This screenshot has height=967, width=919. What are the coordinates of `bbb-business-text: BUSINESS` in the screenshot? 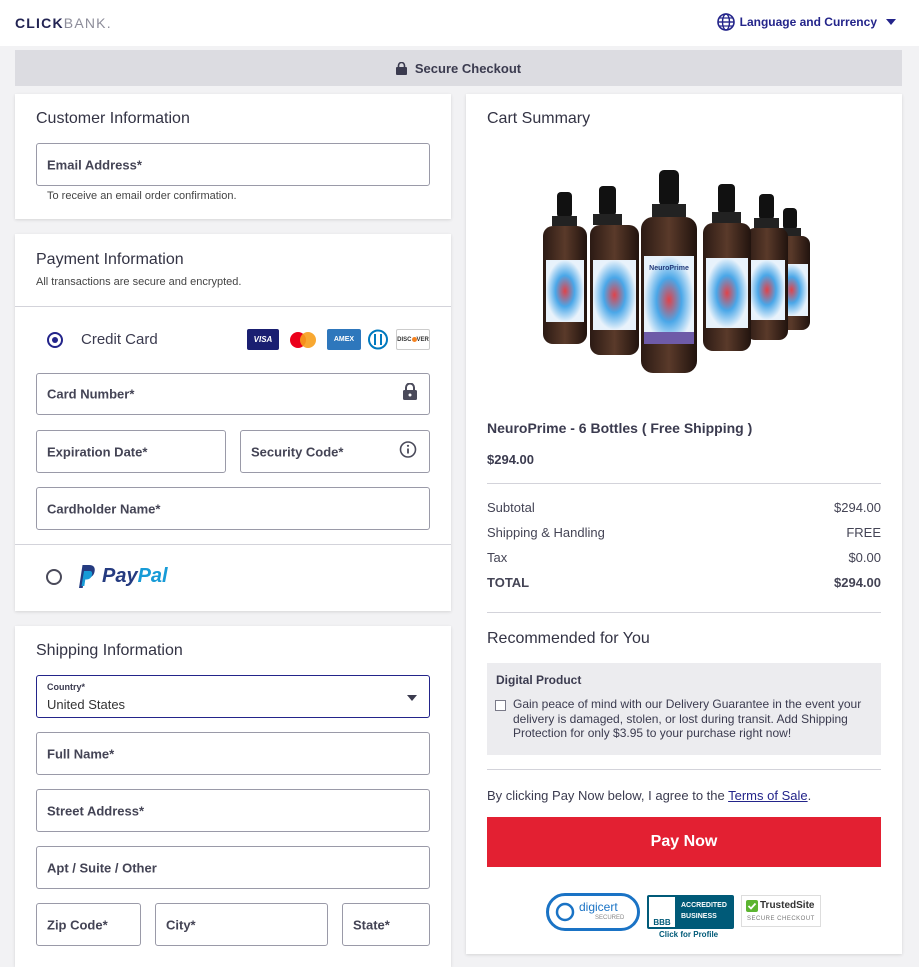 It's located at (699, 916).